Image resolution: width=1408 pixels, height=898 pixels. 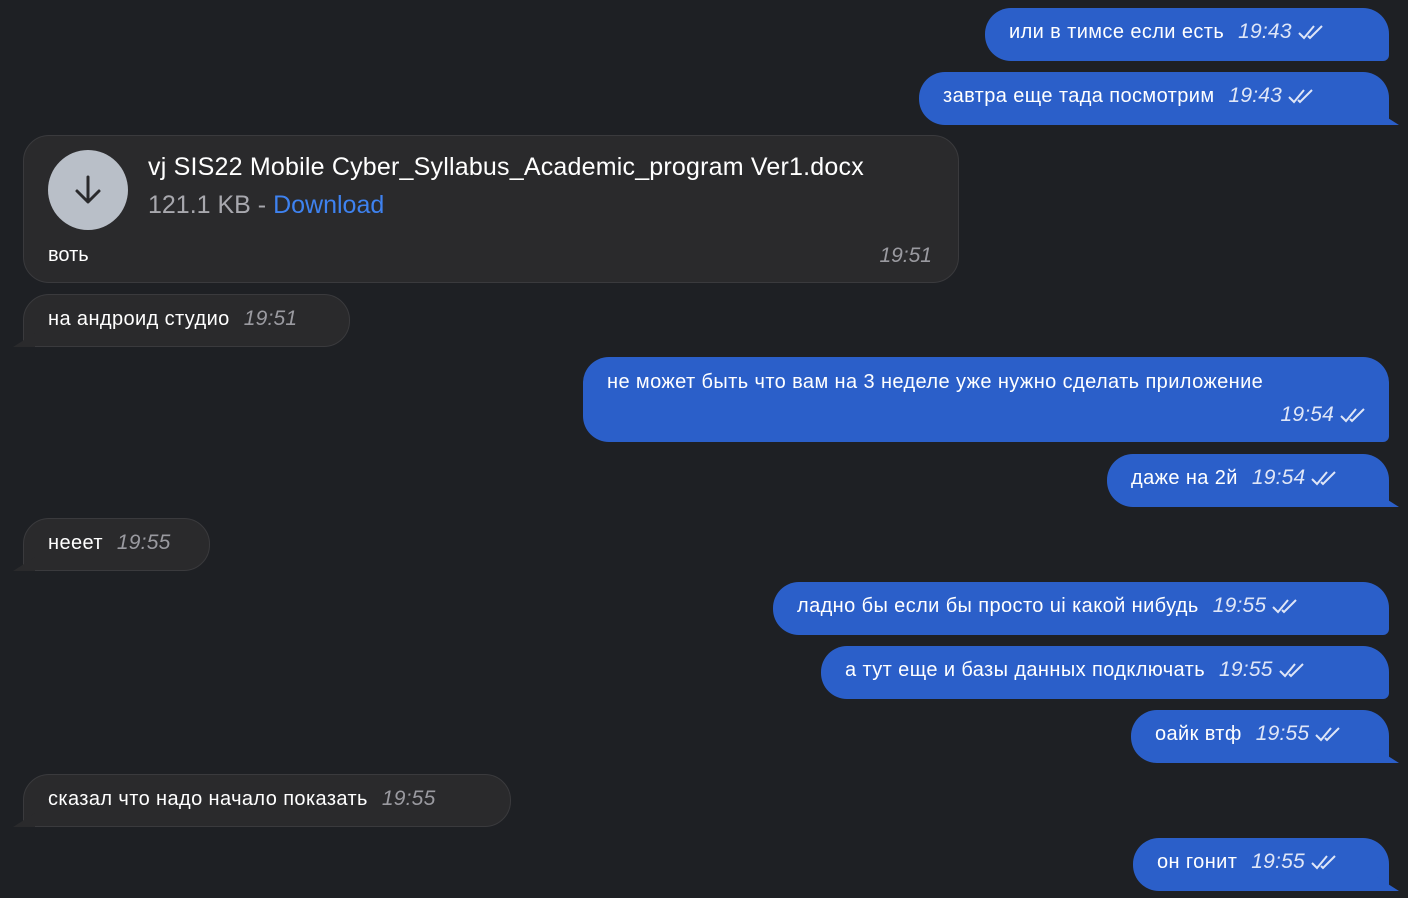 What do you see at coordinates (1197, 862) in the screenshot?
I see `message-text: он гонит` at bounding box center [1197, 862].